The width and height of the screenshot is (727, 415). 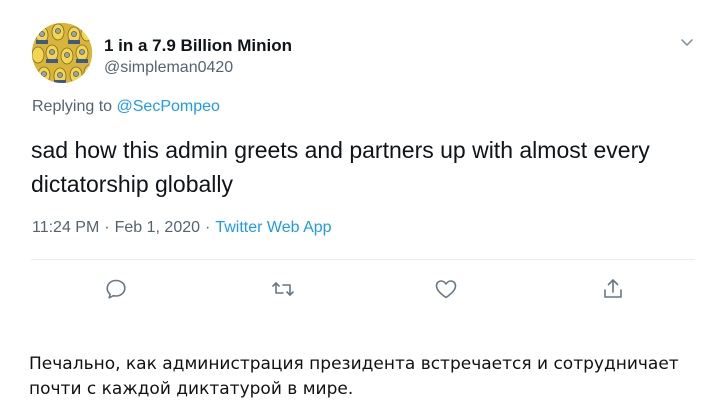 I want to click on author-name: 1 in a 7.9 Billion Minion, so click(x=198, y=46).